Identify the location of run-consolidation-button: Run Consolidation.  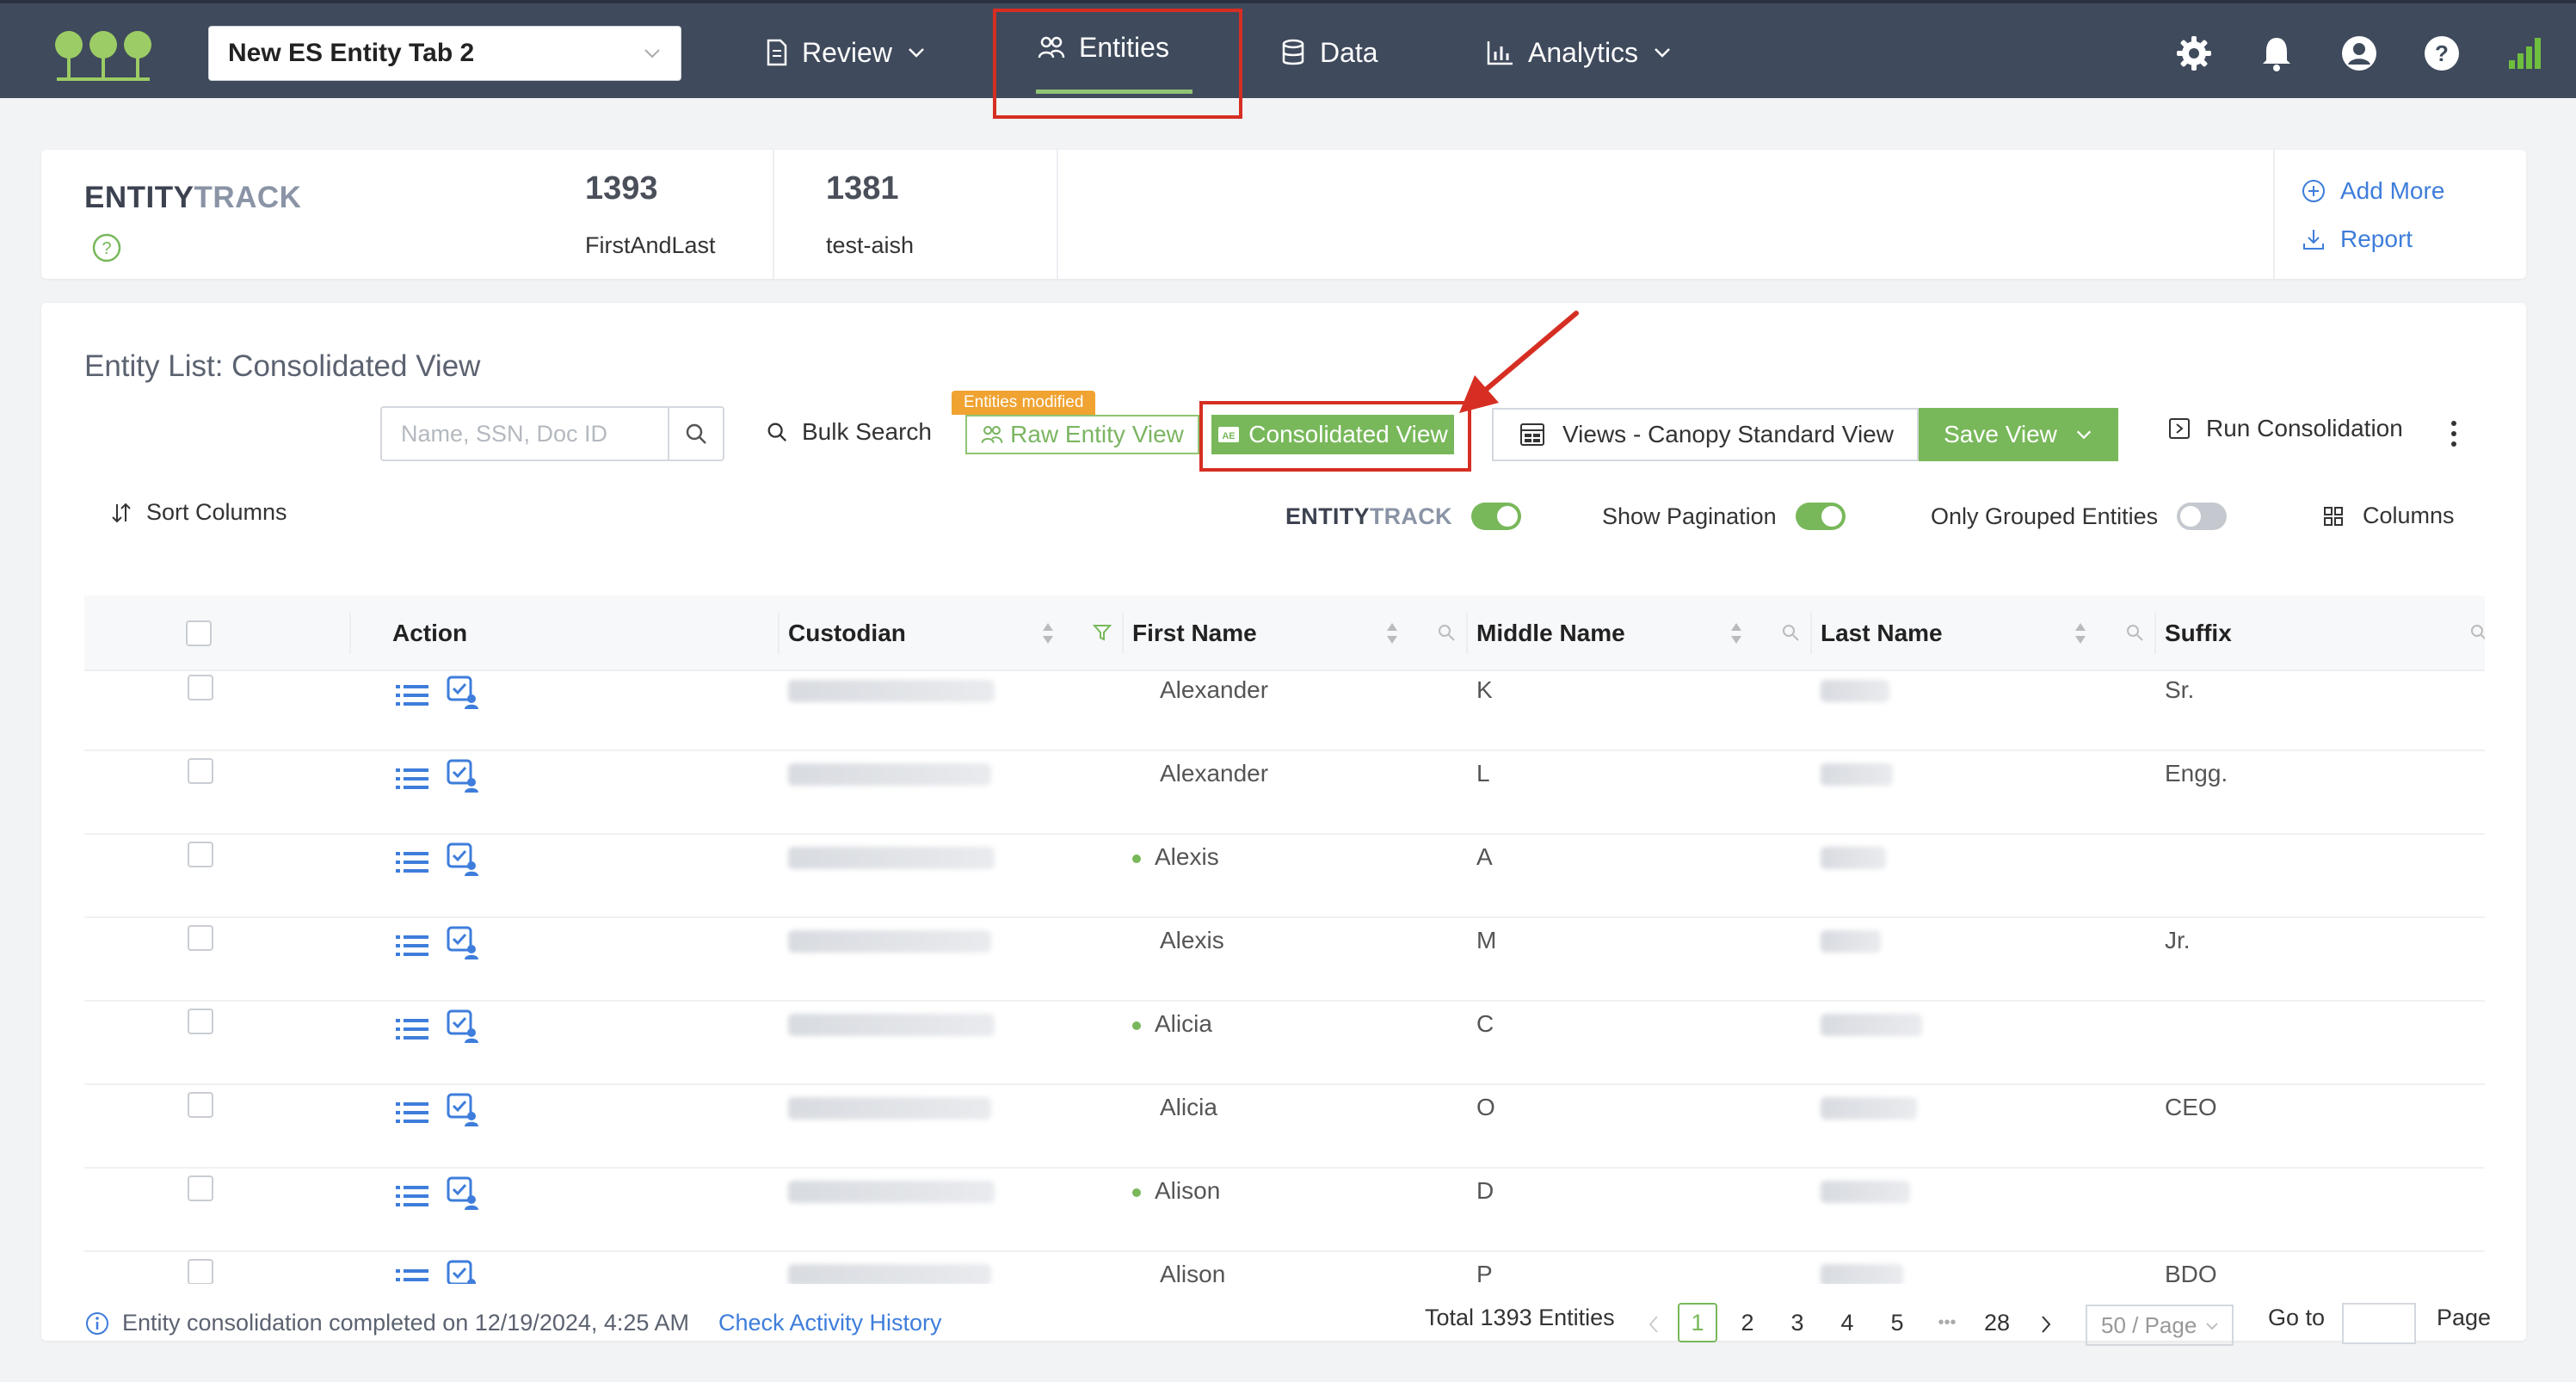
(2285, 429).